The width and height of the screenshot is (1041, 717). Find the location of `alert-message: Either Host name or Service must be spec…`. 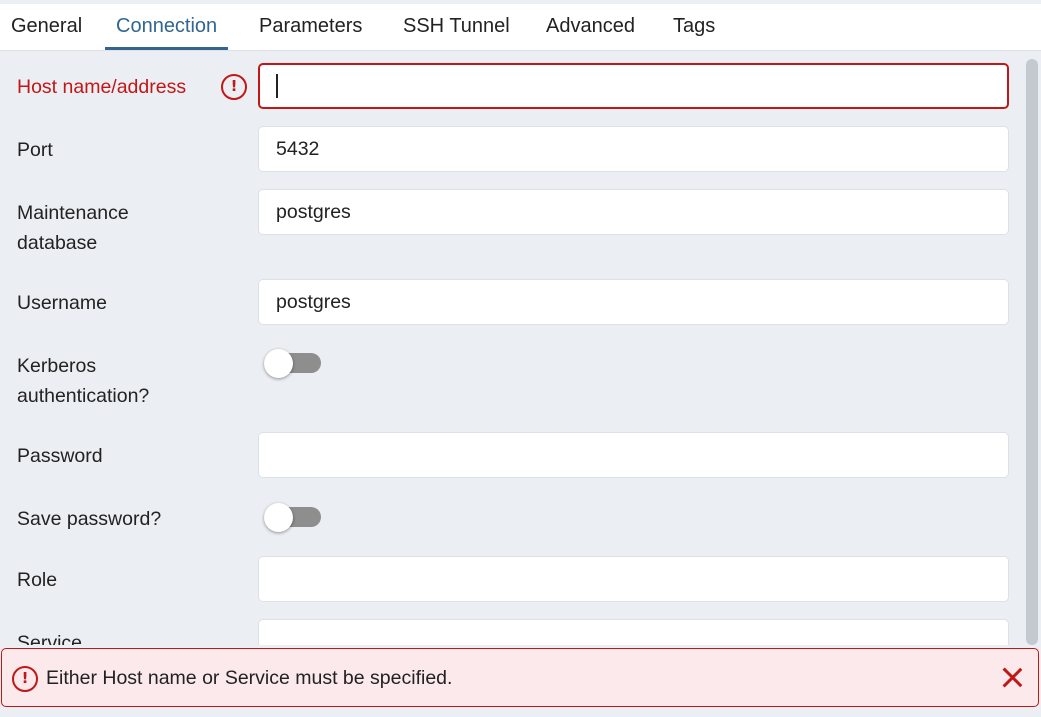

alert-message: Either Host name or Service must be spec… is located at coordinates (249, 678).